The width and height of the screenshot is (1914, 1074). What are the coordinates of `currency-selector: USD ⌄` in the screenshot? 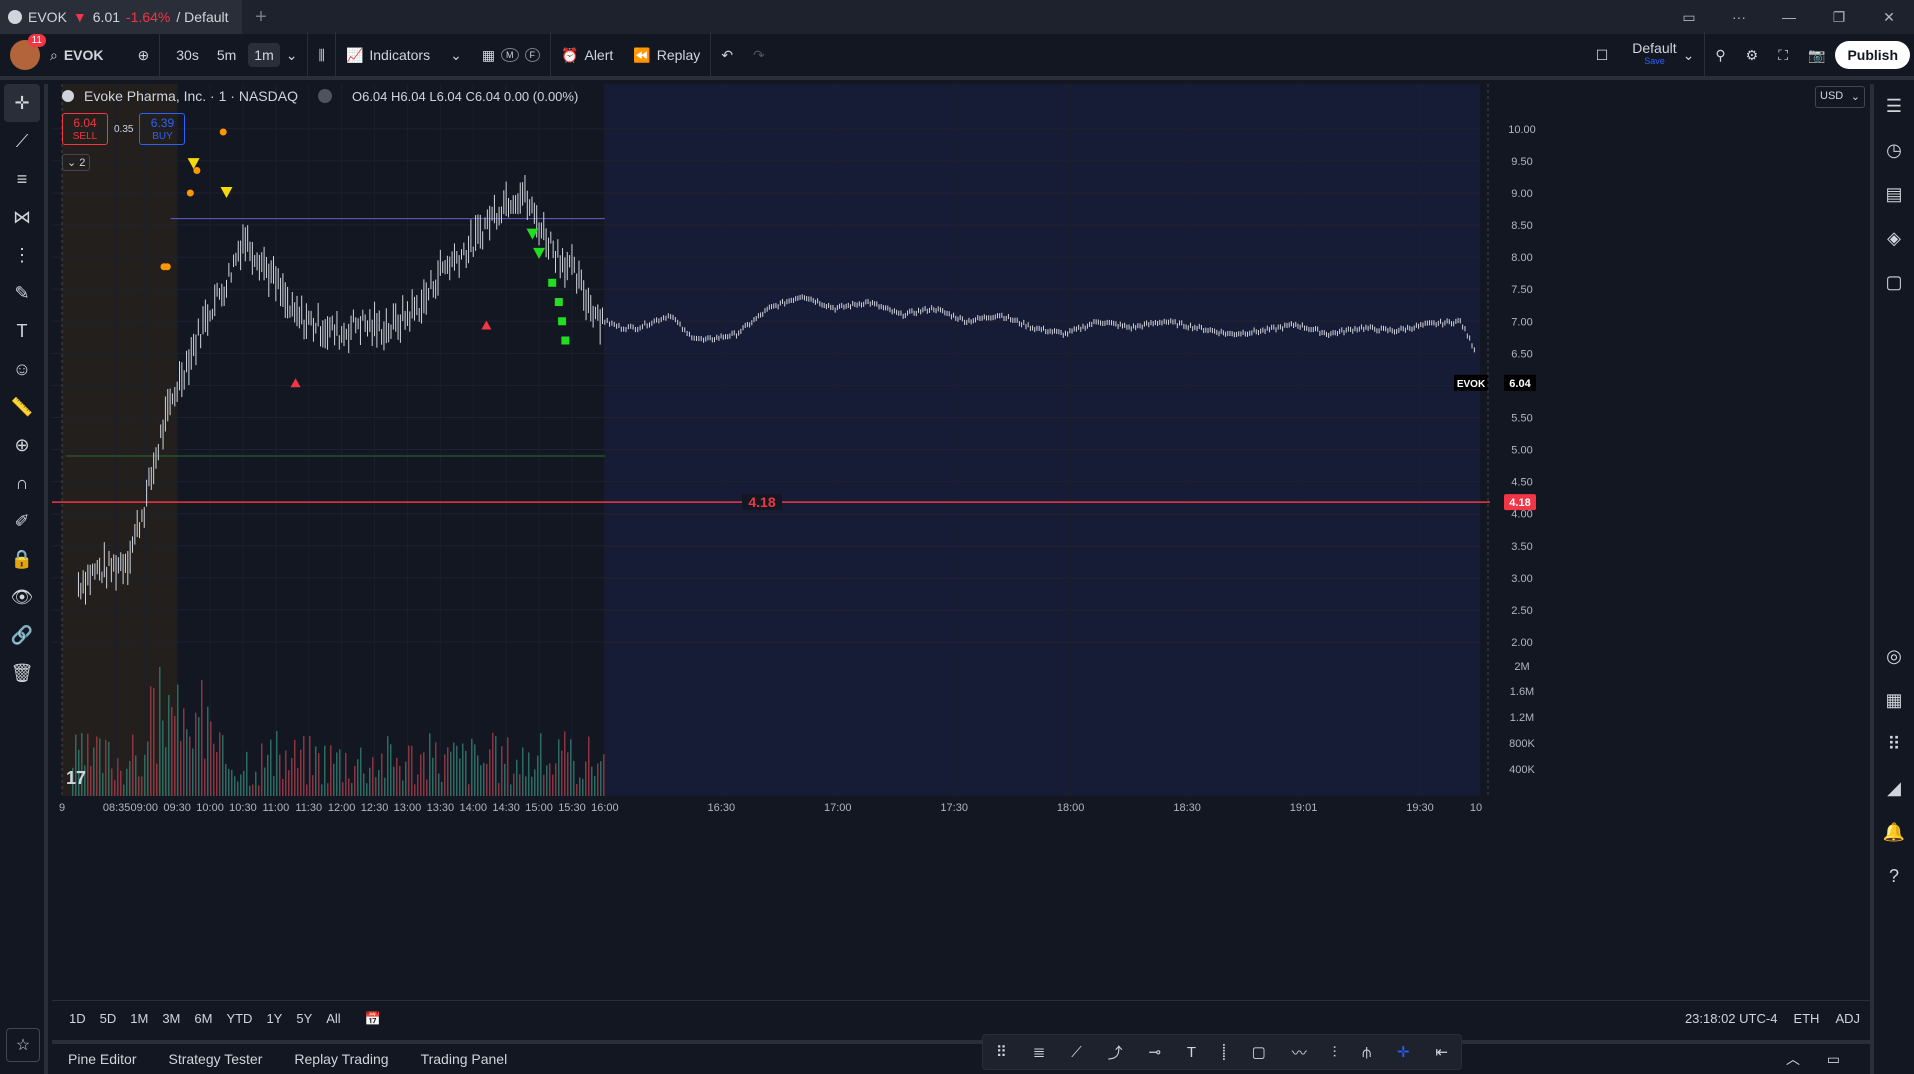 It's located at (1840, 97).